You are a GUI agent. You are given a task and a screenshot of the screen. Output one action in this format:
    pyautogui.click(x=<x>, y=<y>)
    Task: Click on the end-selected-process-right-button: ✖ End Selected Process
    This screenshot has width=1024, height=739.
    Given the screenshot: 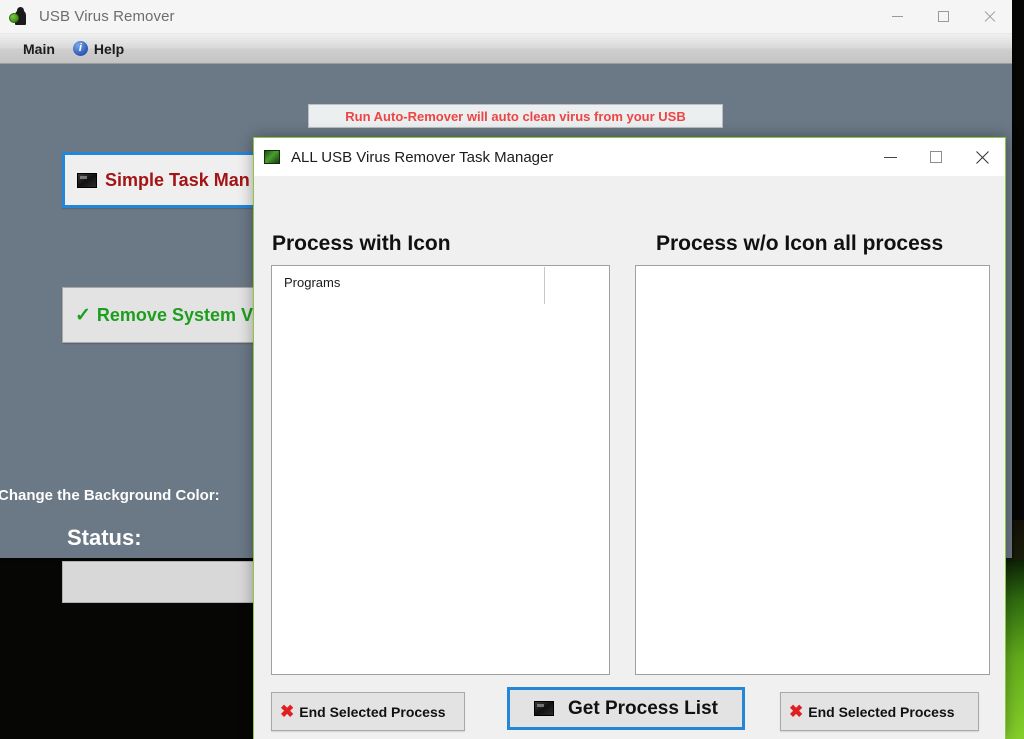 What is the action you would take?
    pyautogui.click(x=879, y=711)
    